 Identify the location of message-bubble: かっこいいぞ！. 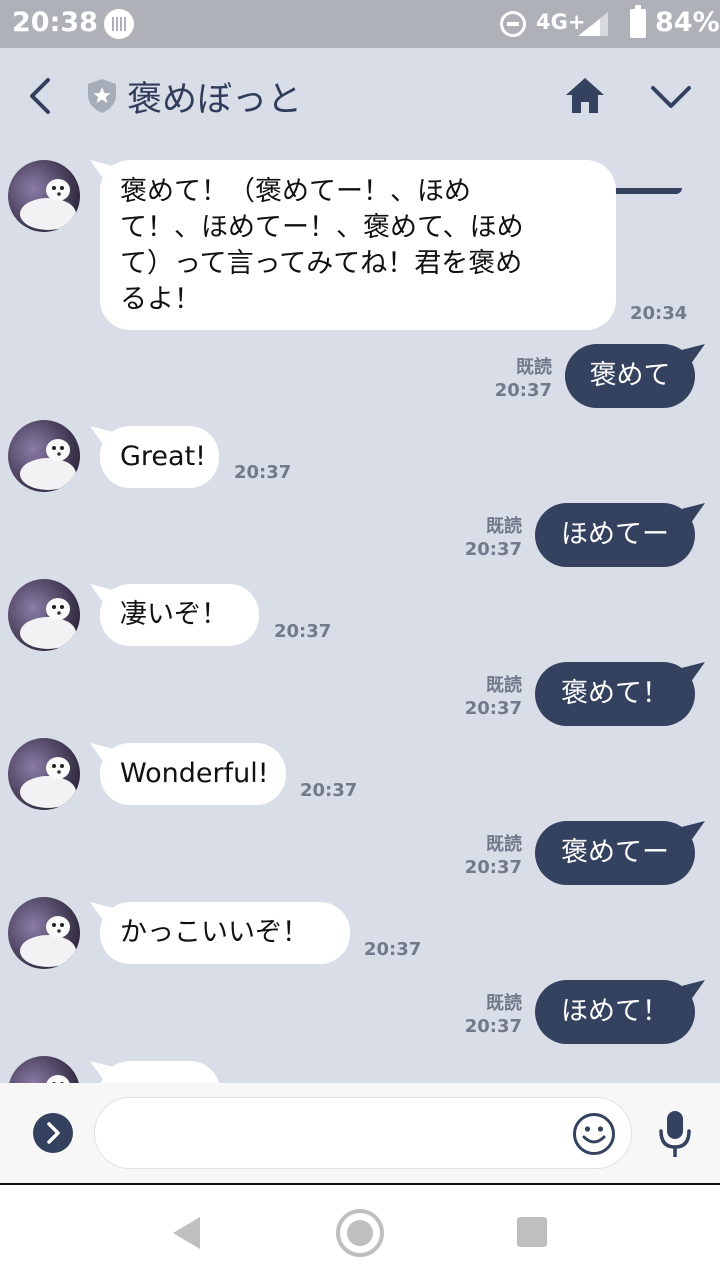
(225, 933).